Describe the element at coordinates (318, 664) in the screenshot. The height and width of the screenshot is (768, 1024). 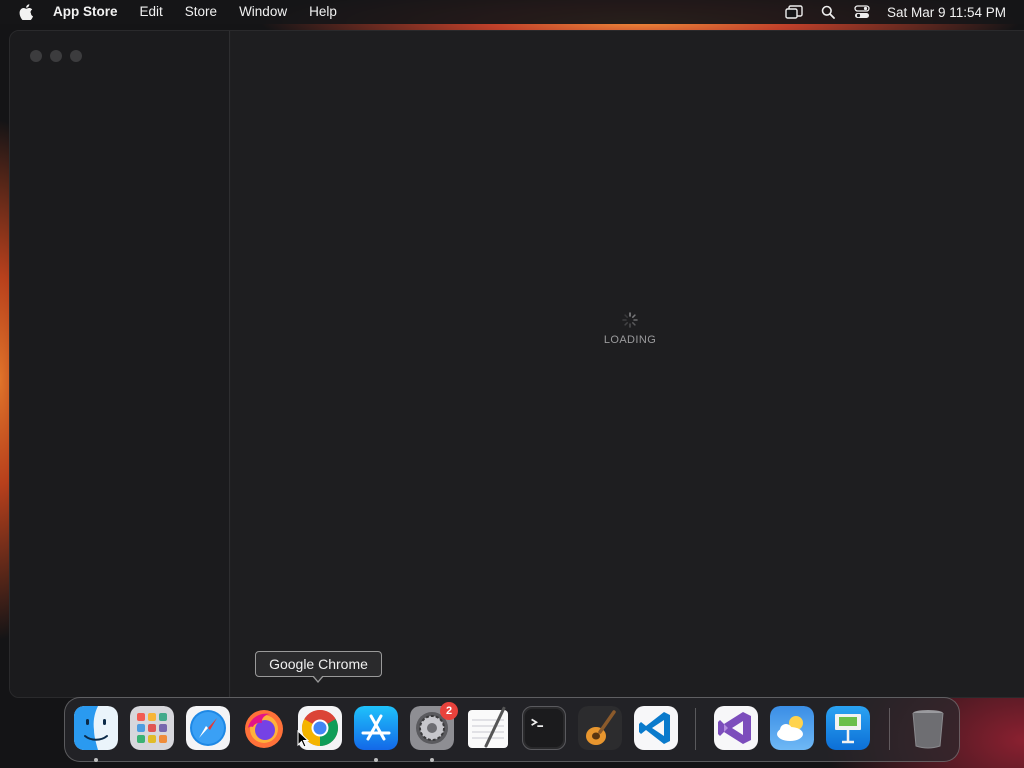
I see `dock-tooltip: Google Chrome` at that location.